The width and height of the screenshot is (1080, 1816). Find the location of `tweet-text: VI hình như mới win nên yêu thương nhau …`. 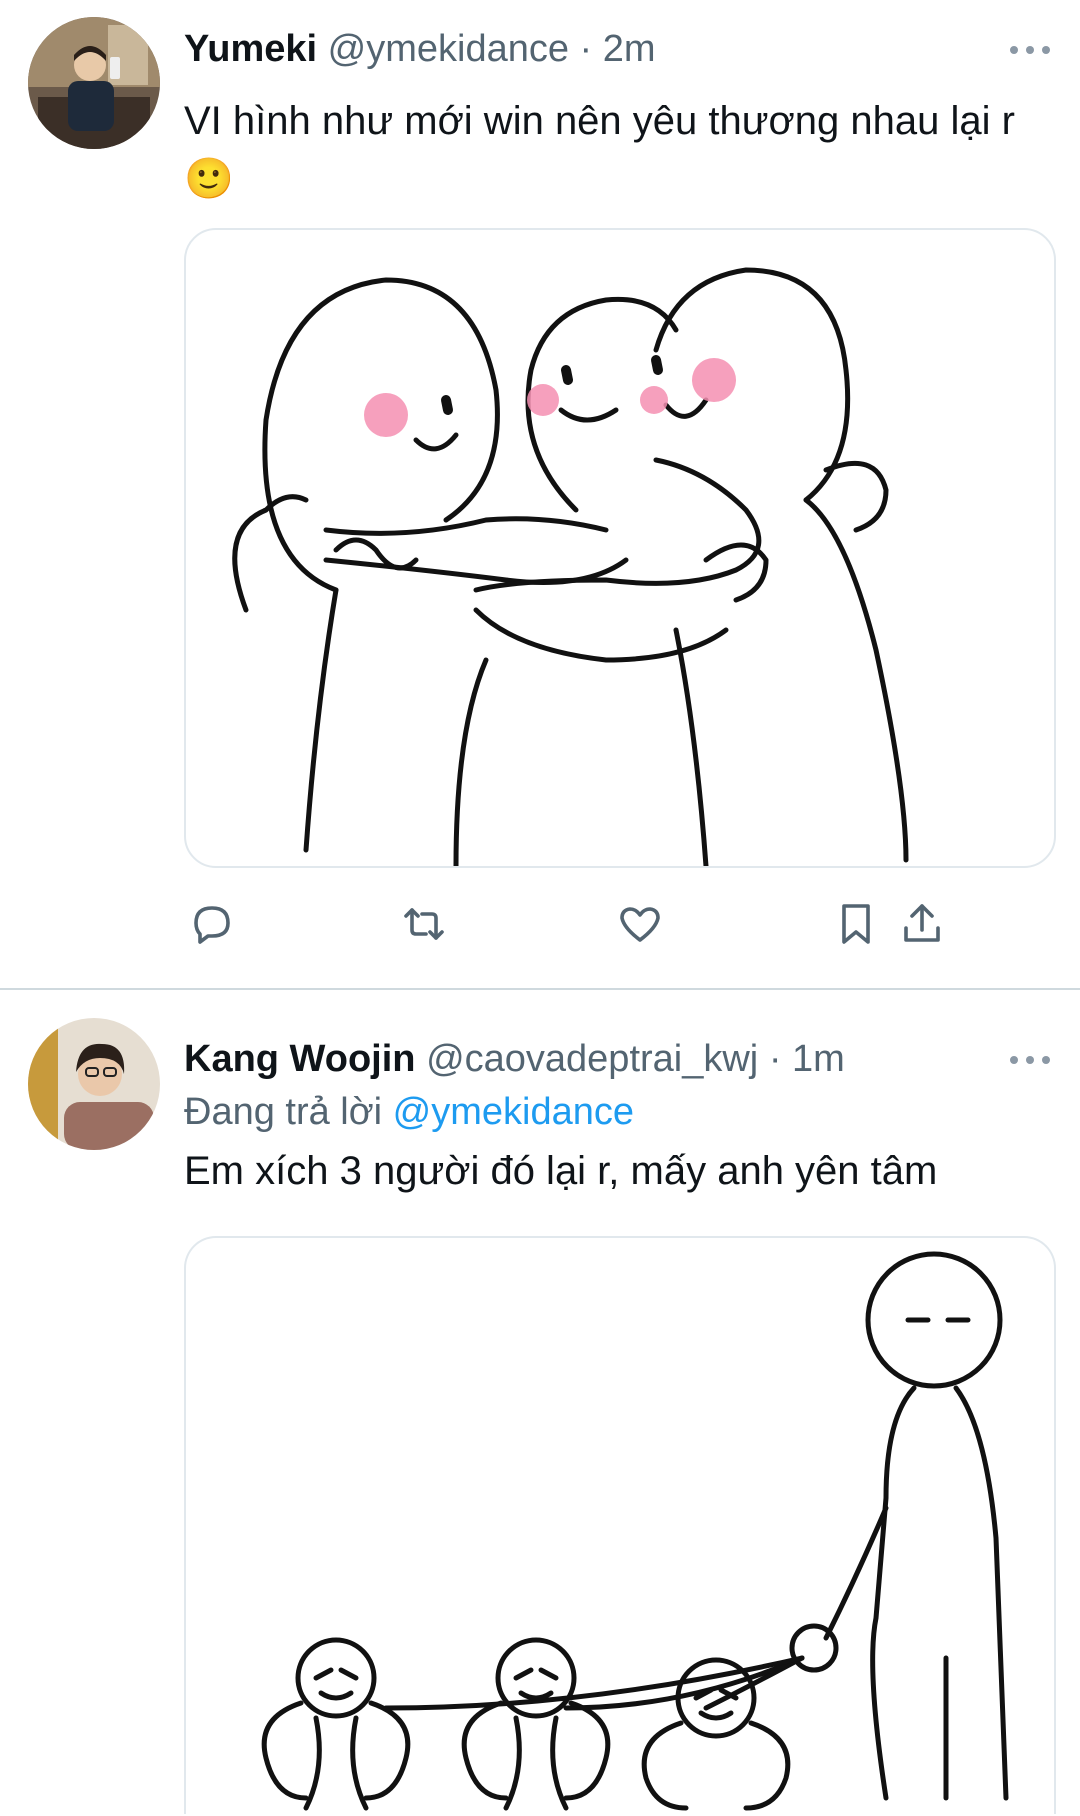

tweet-text: VI hình như mới win nên yêu thương nhau … is located at coordinates (599, 150).